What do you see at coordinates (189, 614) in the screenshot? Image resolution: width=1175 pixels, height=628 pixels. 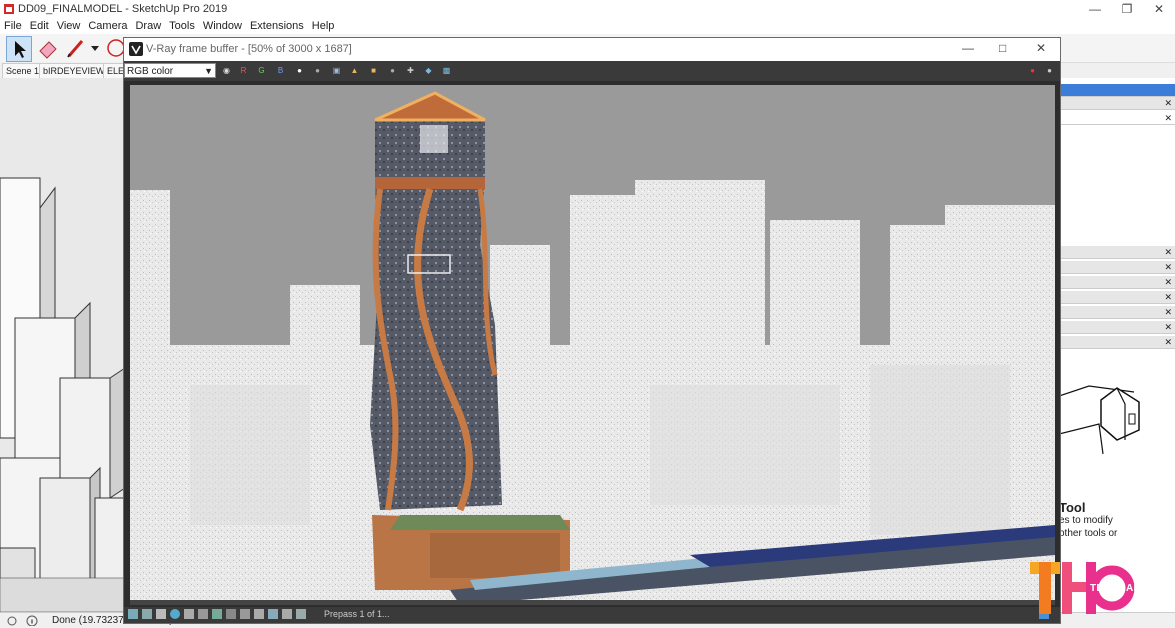 I see `layers-icon` at bounding box center [189, 614].